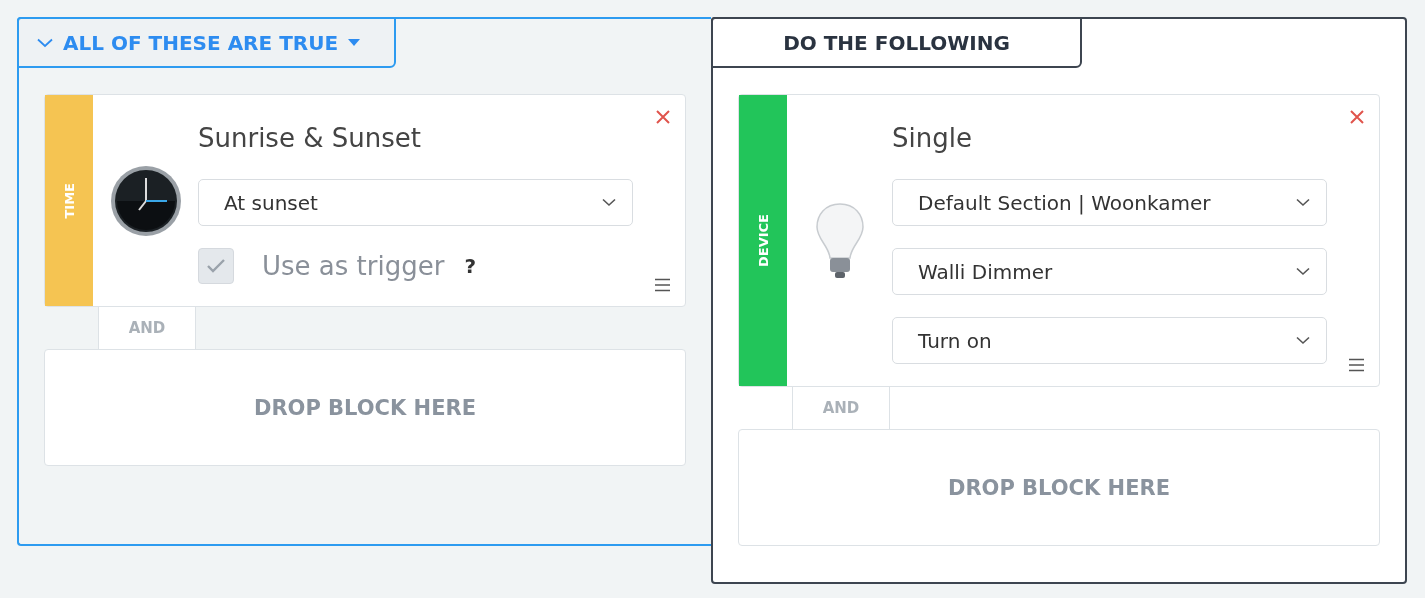 The image size is (1425, 598). I want to click on panel-header: DO THE FOLLOWING, so click(896, 42).